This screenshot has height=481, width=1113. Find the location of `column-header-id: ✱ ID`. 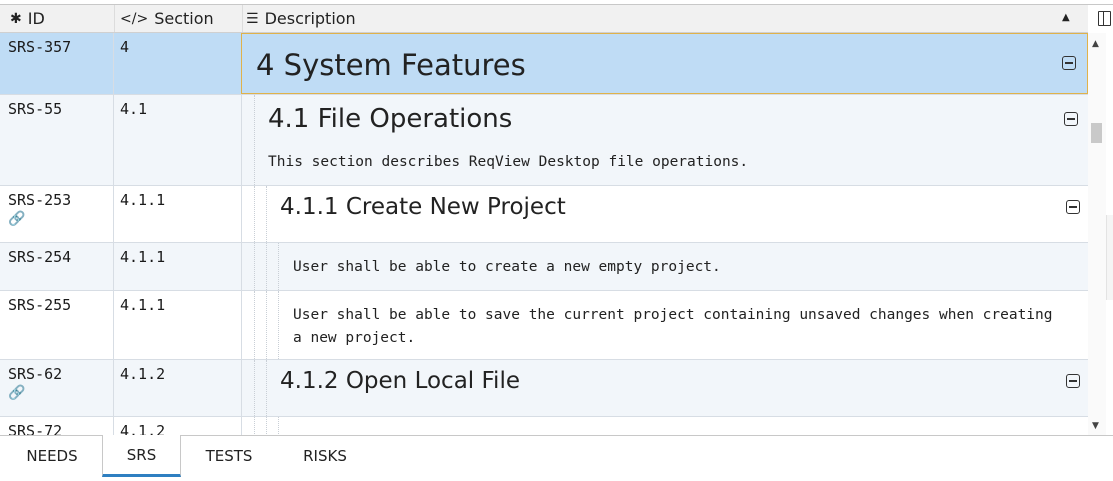

column-header-id: ✱ ID is located at coordinates (27, 18).